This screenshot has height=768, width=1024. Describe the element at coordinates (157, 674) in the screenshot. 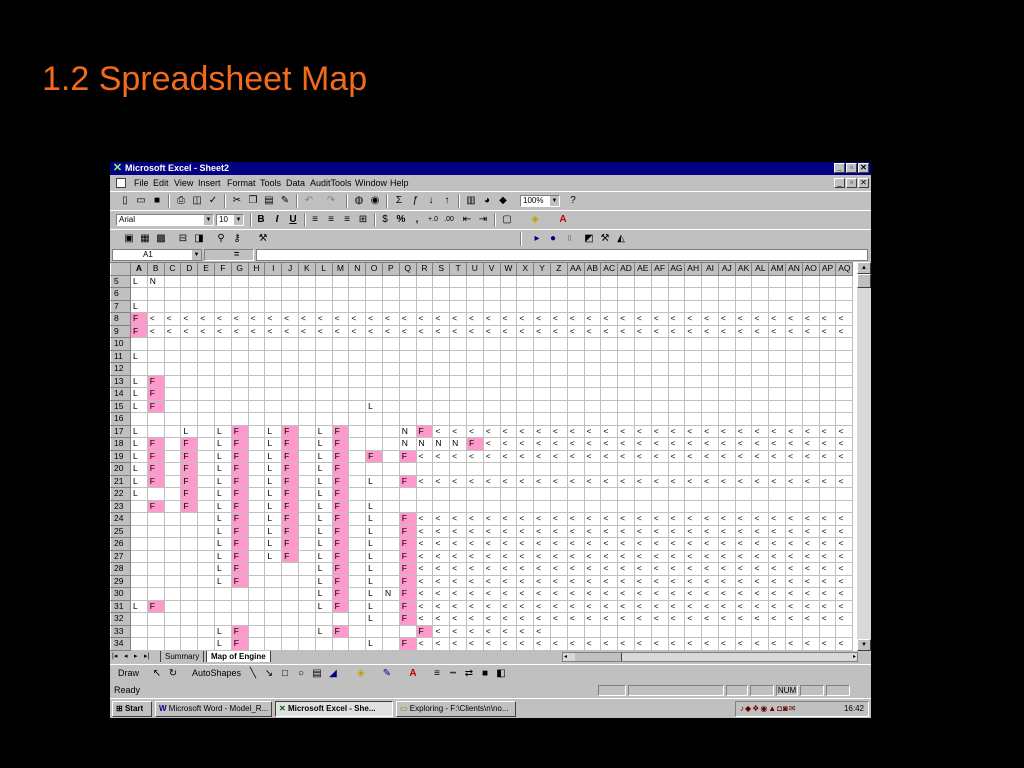

I see `select-objects-icon: ↖` at that location.